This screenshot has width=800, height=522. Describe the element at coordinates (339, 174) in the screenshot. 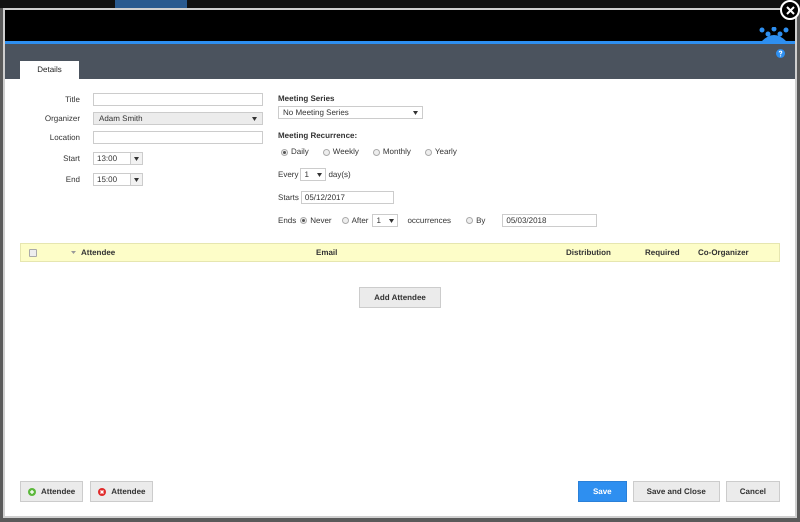

I see `unit-label: day(s)` at that location.